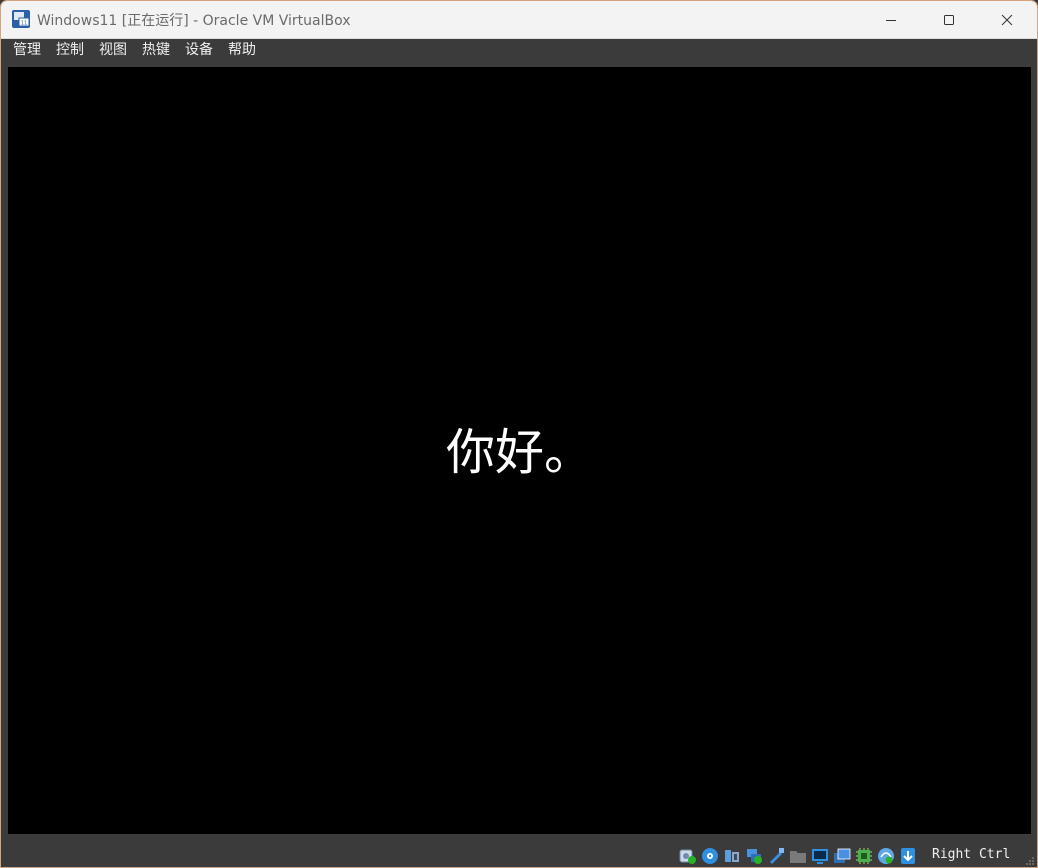 The height and width of the screenshot is (868, 1038). I want to click on host-key-label: Right Ctrl, so click(971, 854).